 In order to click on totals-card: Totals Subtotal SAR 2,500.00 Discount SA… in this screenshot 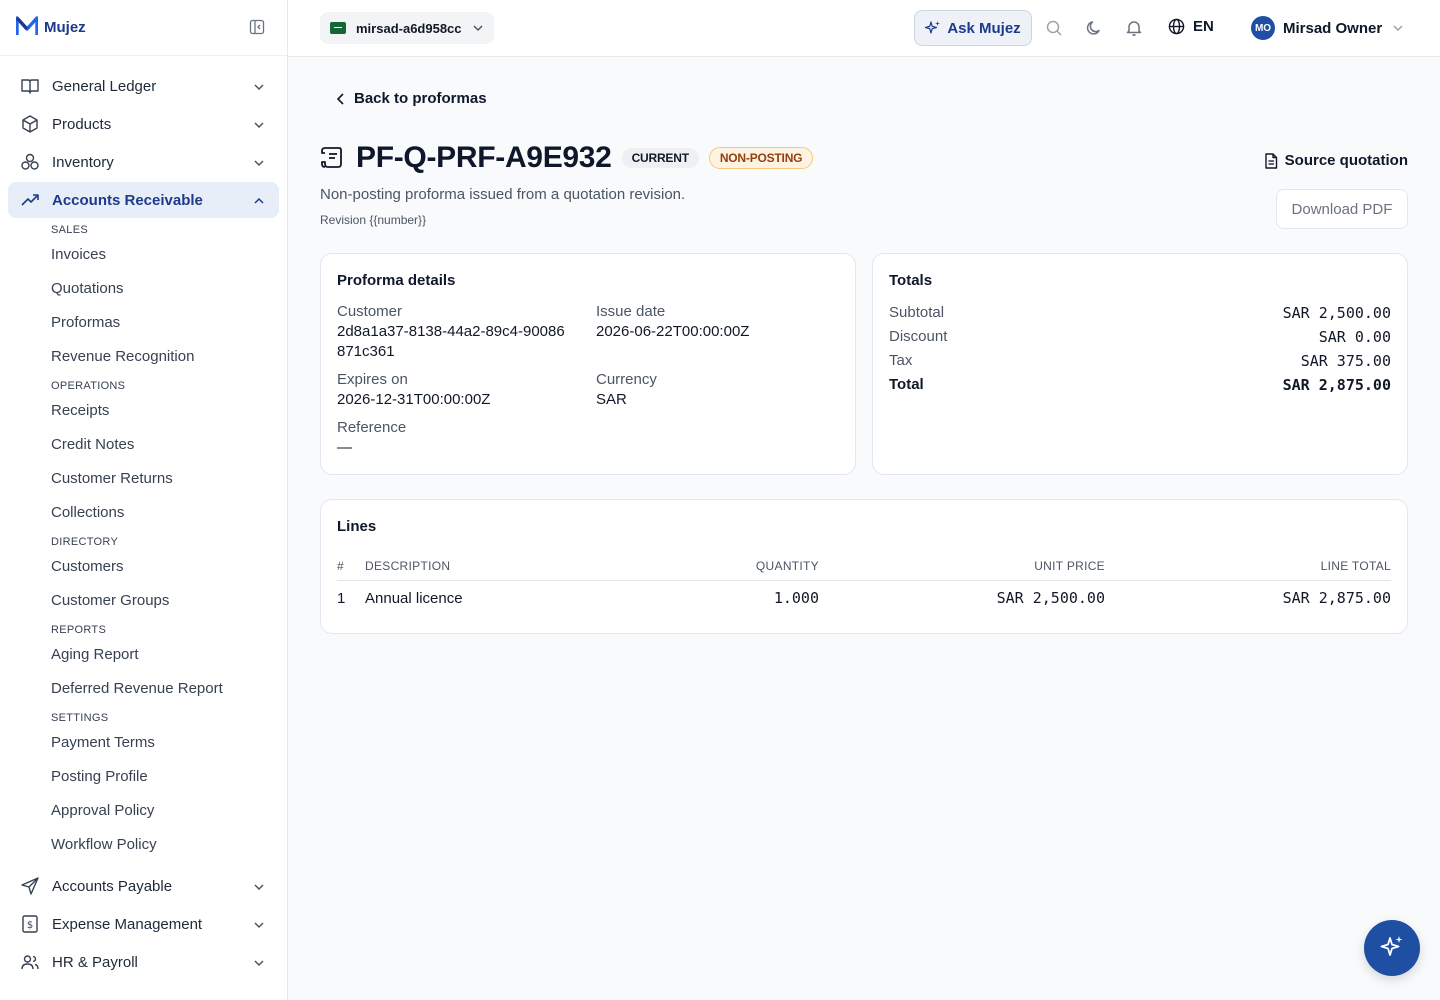, I will do `click(1140, 364)`.